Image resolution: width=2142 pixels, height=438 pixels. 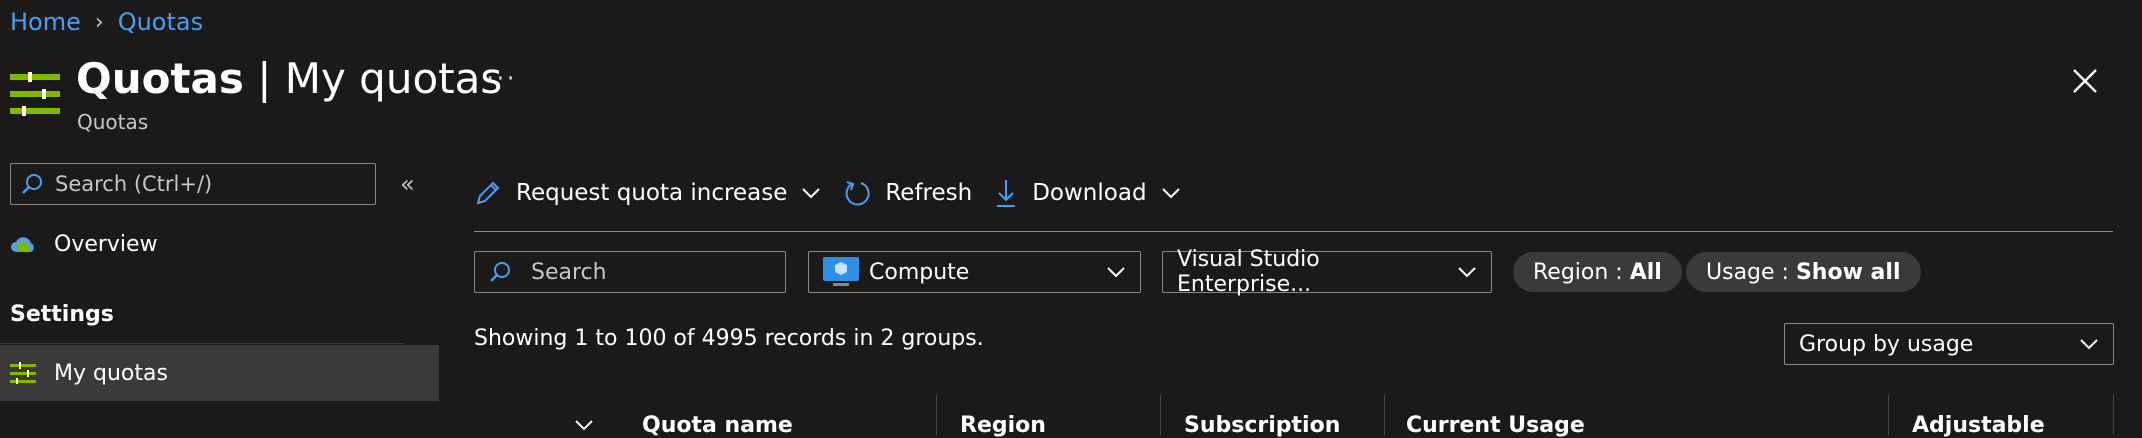 I want to click on group-by-dropdown: Group by usage, so click(x=1949, y=344).